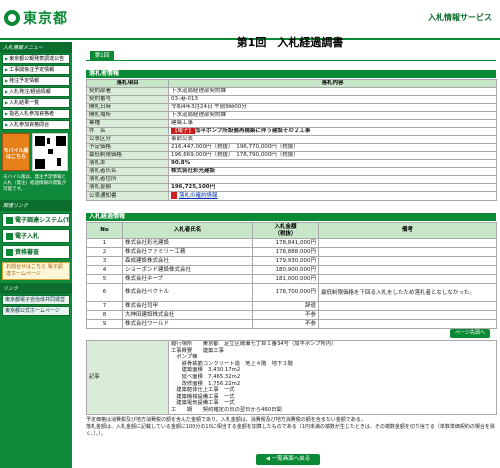 This screenshot has width=500, height=468. Describe the element at coordinates (36, 81) in the screenshot. I see `sidebar-item-2: 発注予定情報` at that location.